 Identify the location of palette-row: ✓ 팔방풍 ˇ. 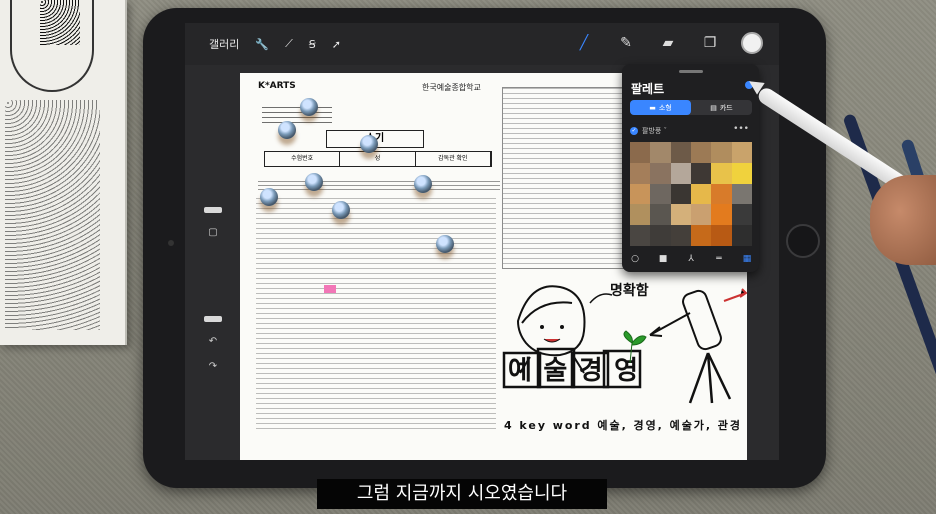
(648, 131).